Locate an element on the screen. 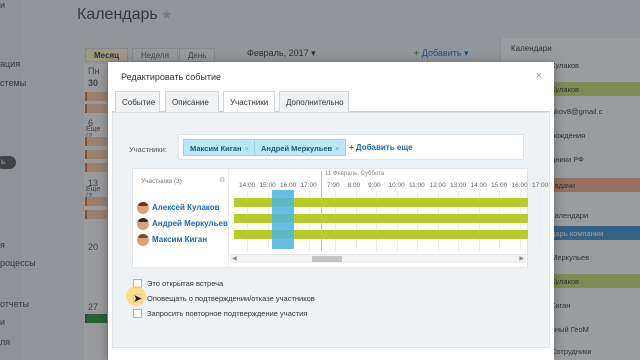  participants-label: Участники: is located at coordinates (148, 149).